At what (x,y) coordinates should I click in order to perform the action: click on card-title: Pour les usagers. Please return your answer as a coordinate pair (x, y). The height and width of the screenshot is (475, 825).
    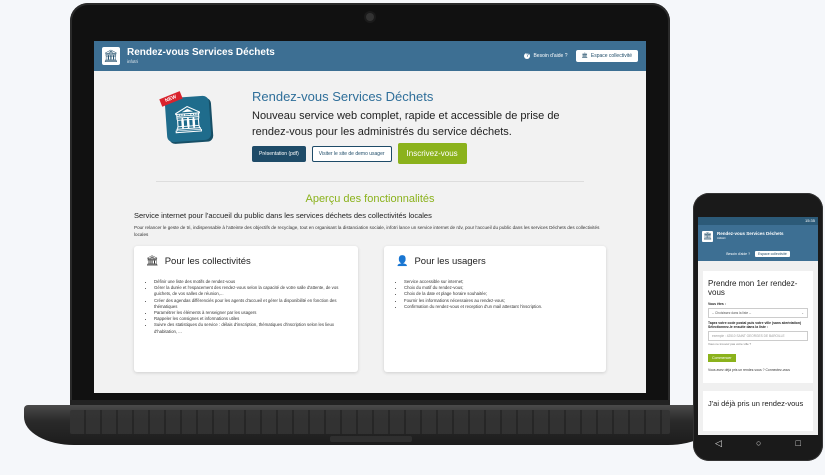
    Looking at the image, I should click on (450, 261).